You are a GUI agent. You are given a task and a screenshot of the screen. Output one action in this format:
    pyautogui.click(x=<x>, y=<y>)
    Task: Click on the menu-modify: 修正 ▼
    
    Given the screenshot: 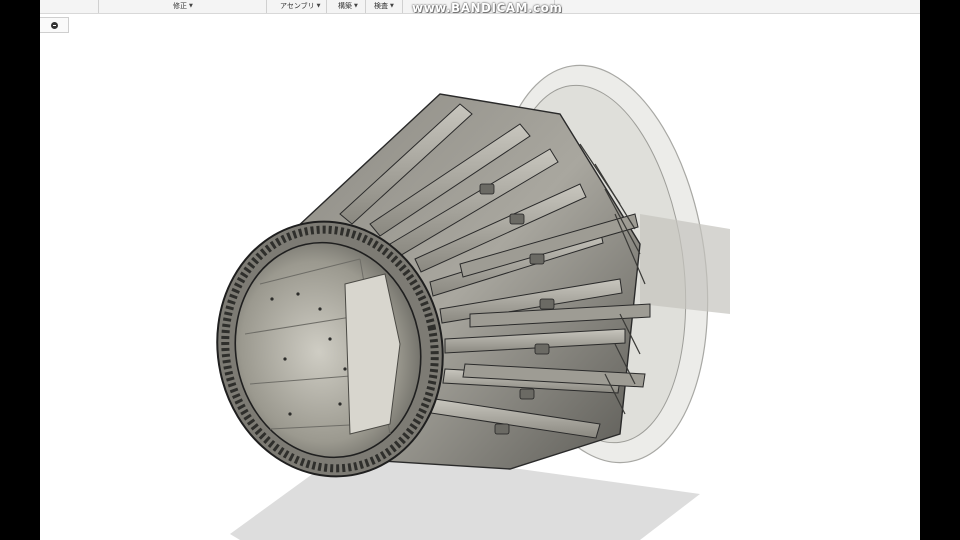 What is the action you would take?
    pyautogui.click(x=183, y=6)
    